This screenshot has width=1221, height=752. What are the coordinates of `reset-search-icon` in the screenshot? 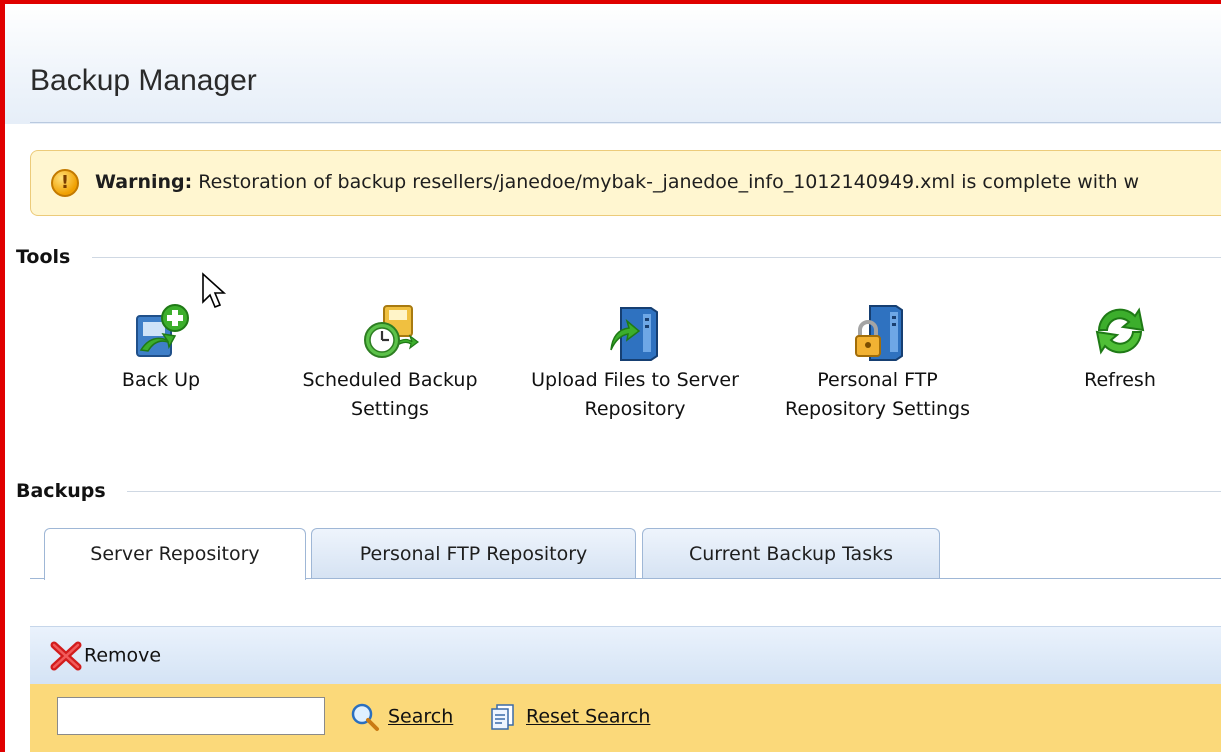 It's located at (502, 717).